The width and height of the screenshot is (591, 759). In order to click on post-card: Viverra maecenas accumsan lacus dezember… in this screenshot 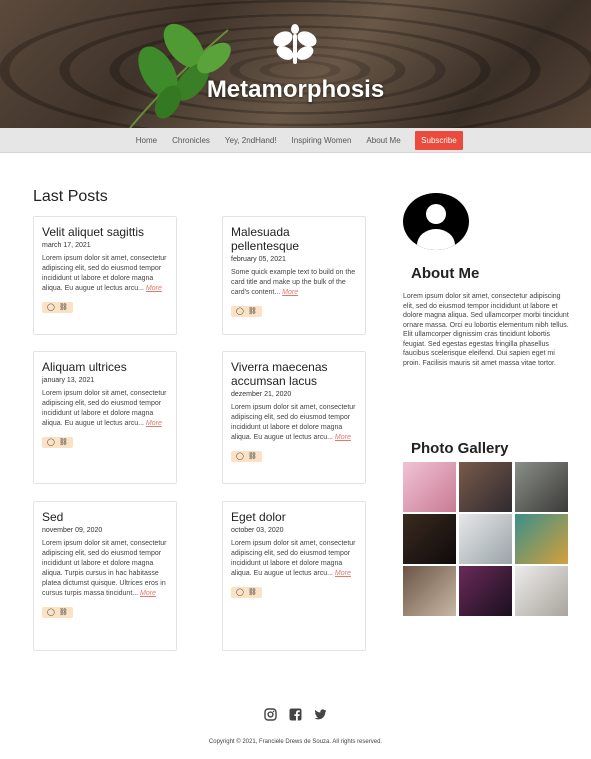, I will do `click(294, 417)`.